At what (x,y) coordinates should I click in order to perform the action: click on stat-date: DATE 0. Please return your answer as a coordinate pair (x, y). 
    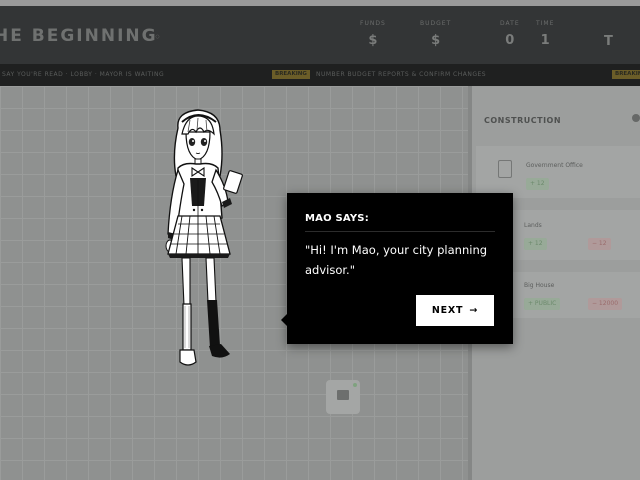
    Looking at the image, I should click on (510, 34).